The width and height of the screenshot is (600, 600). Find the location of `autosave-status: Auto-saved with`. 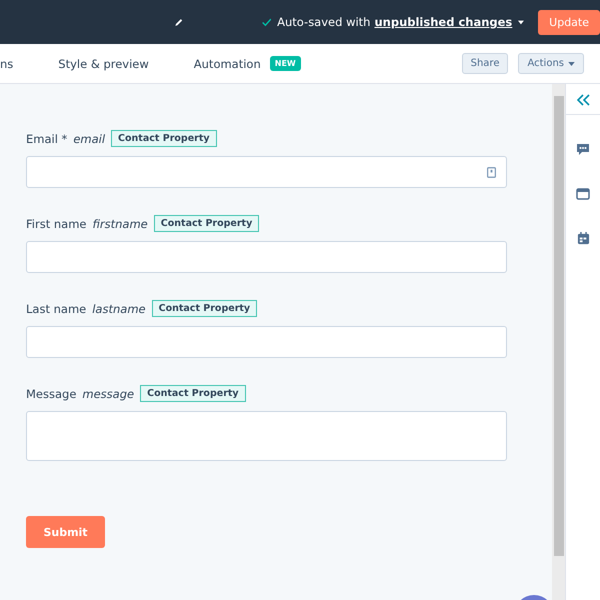

autosave-status: Auto-saved with is located at coordinates (323, 22).